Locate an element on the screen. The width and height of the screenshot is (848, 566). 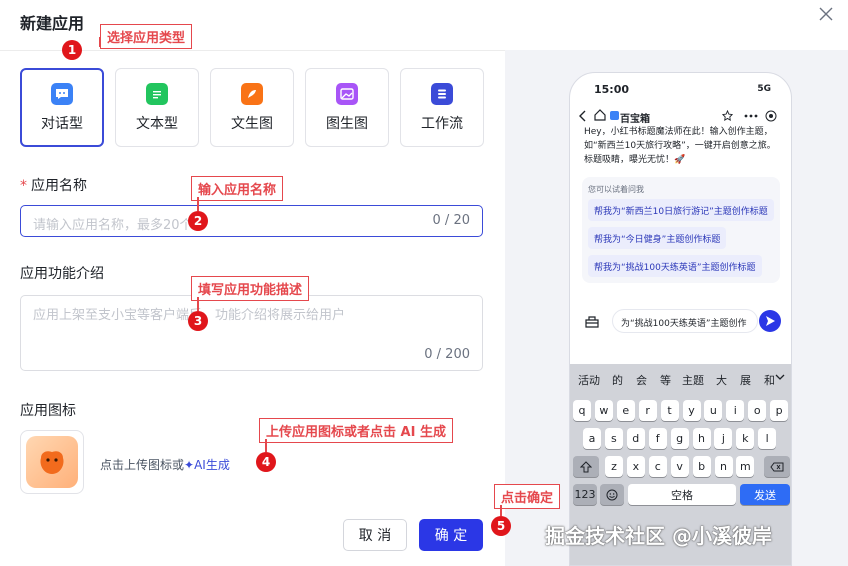
annotation-badge-1: 1 is located at coordinates (72, 50).